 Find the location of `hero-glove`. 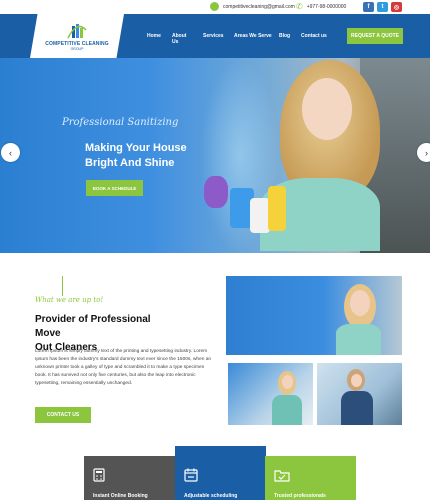

hero-glove is located at coordinates (216, 192).